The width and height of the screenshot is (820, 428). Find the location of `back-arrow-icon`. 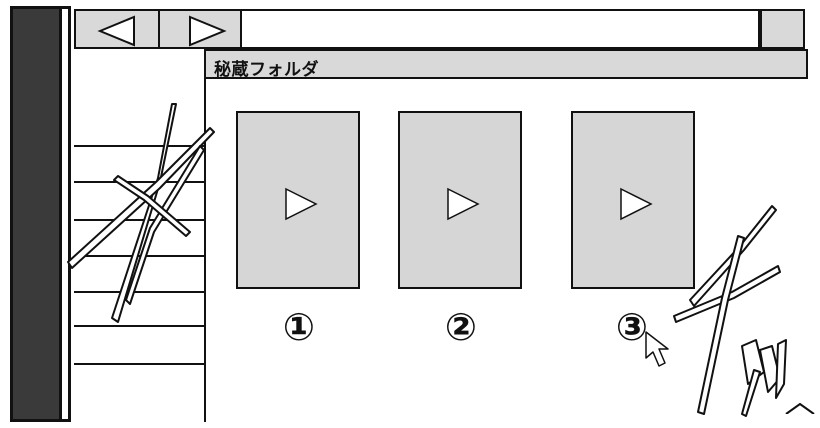

back-arrow-icon is located at coordinates (116, 31).